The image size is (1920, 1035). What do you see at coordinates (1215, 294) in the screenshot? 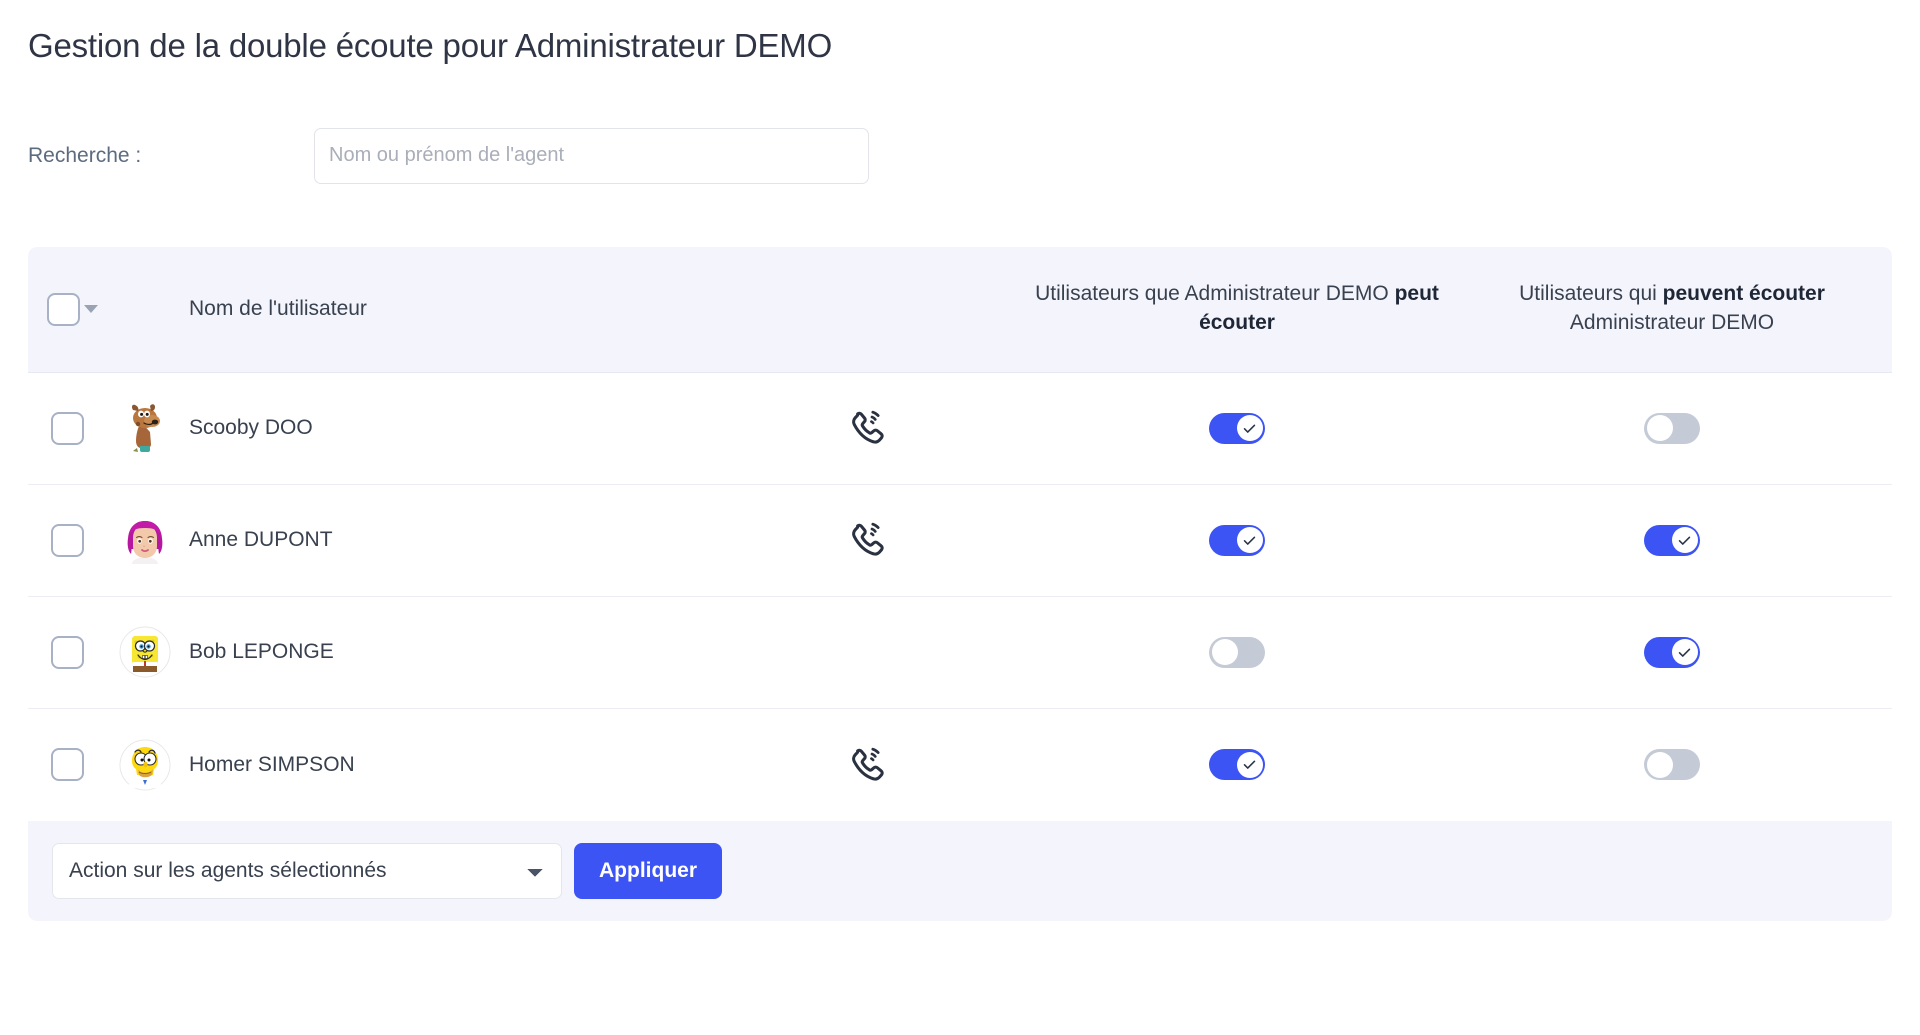
I see `can-listen-prefix: Utilisateurs que Administrateur DEMO` at bounding box center [1215, 294].